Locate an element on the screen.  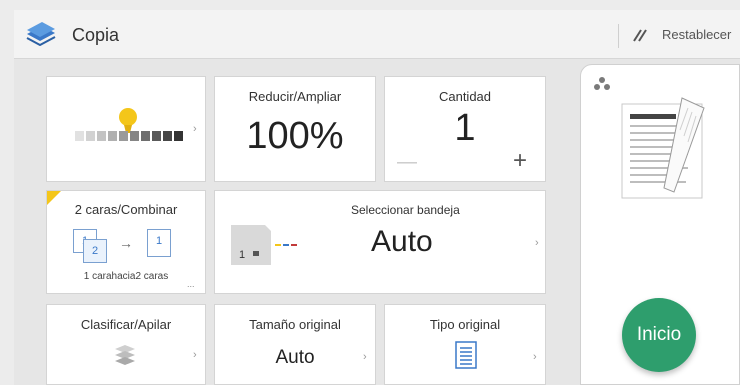
quantity-minus-button: — is located at coordinates (407, 162).